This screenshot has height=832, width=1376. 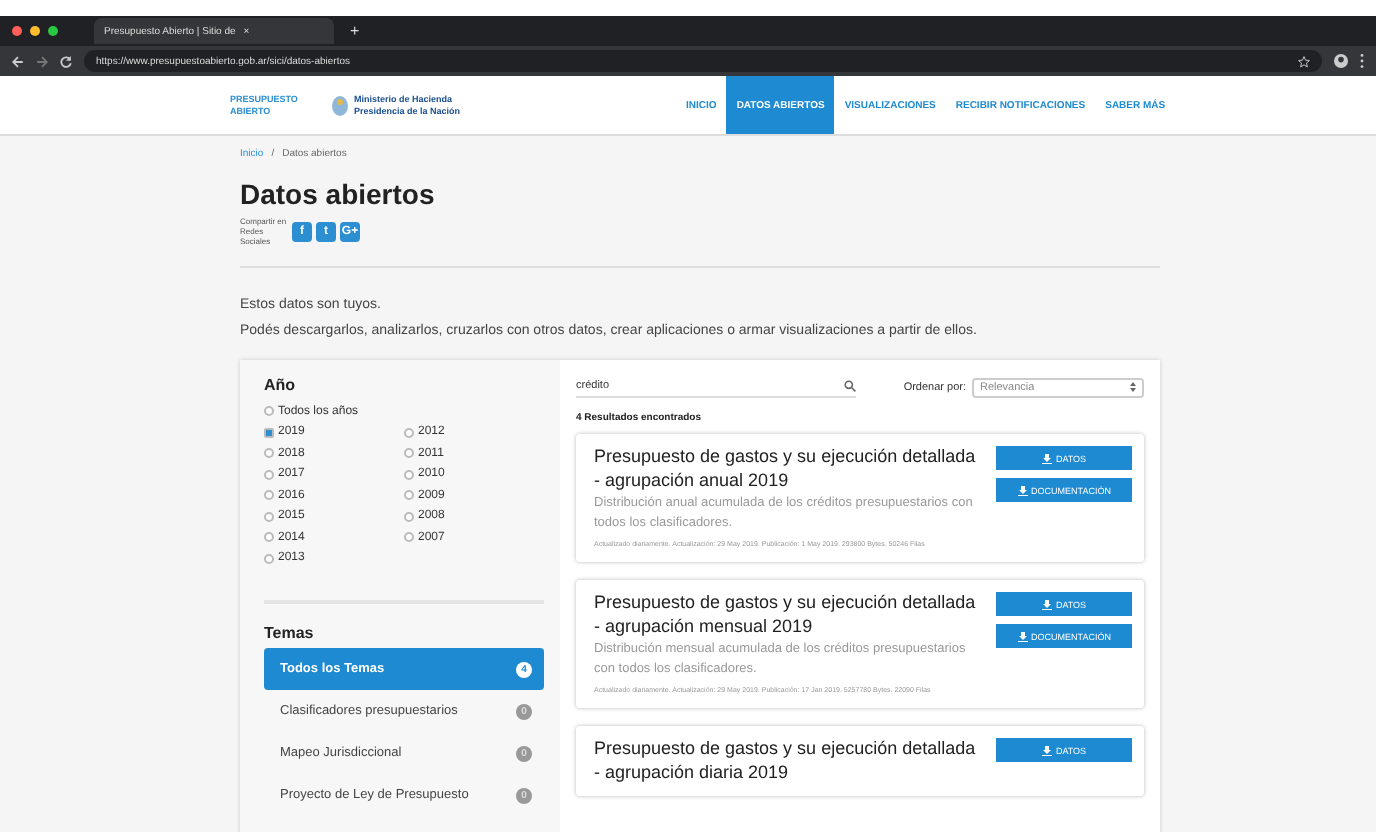 I want to click on back-icon, so click(x=18, y=61).